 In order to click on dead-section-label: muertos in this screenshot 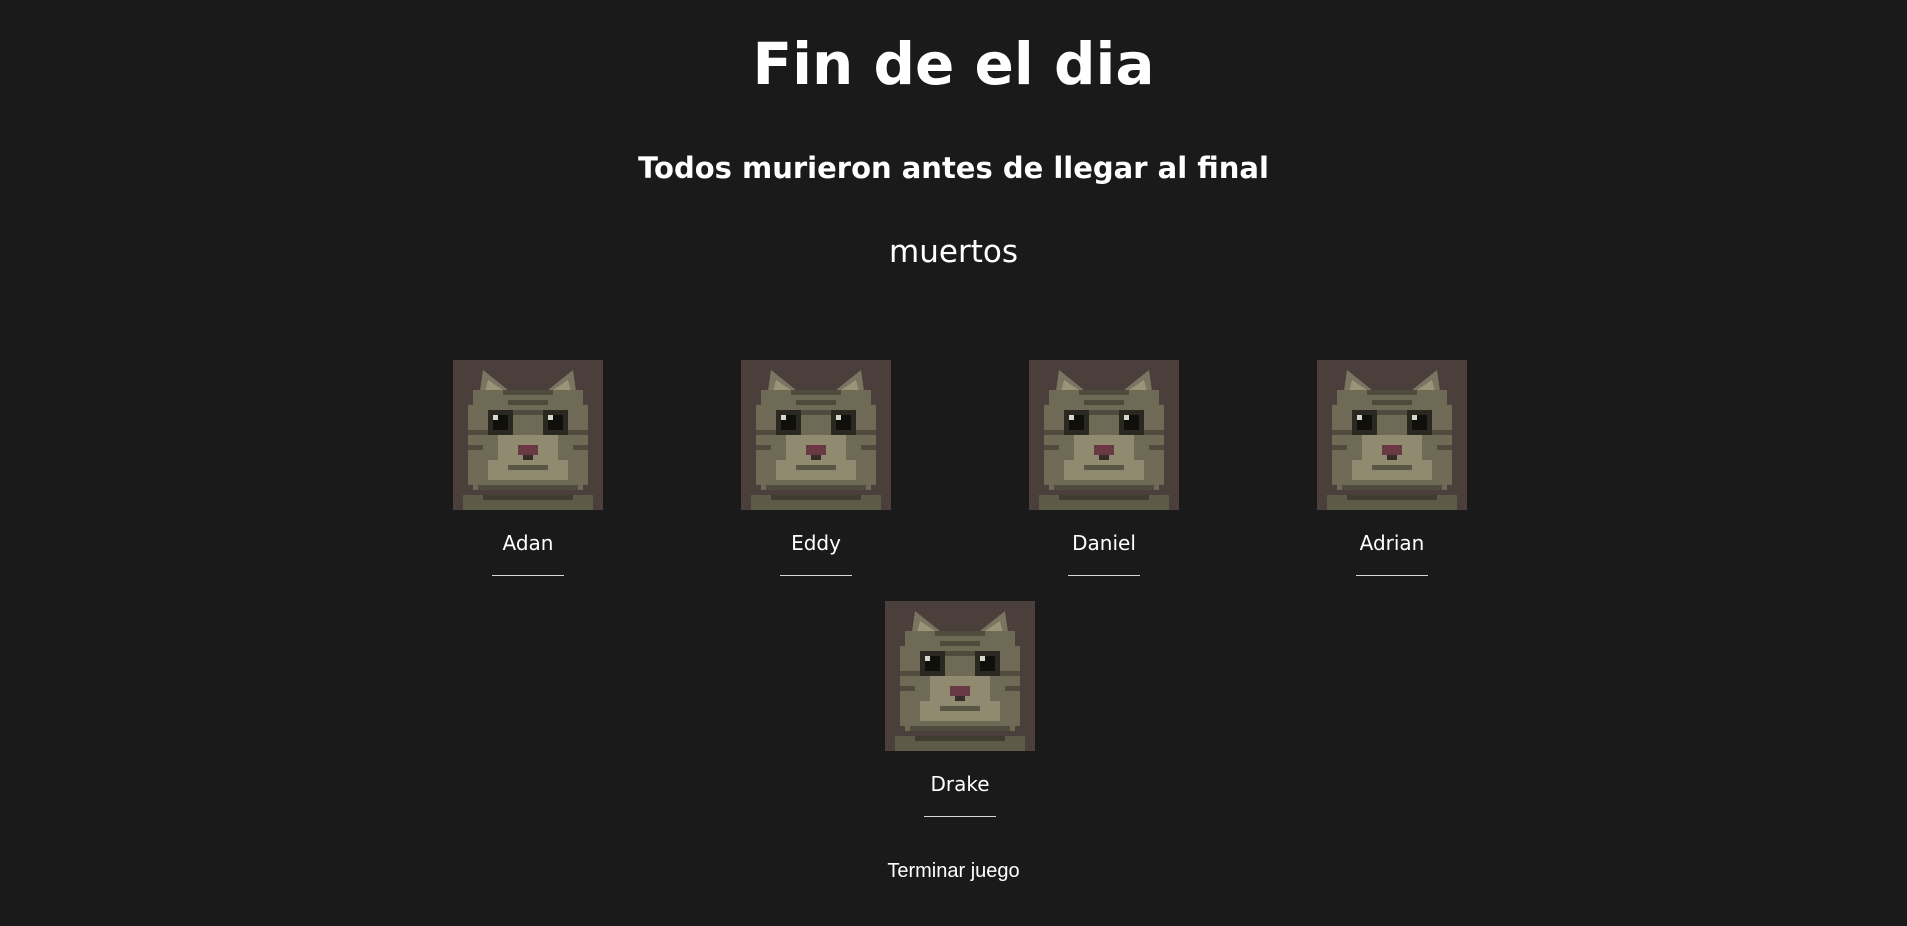, I will do `click(953, 252)`.